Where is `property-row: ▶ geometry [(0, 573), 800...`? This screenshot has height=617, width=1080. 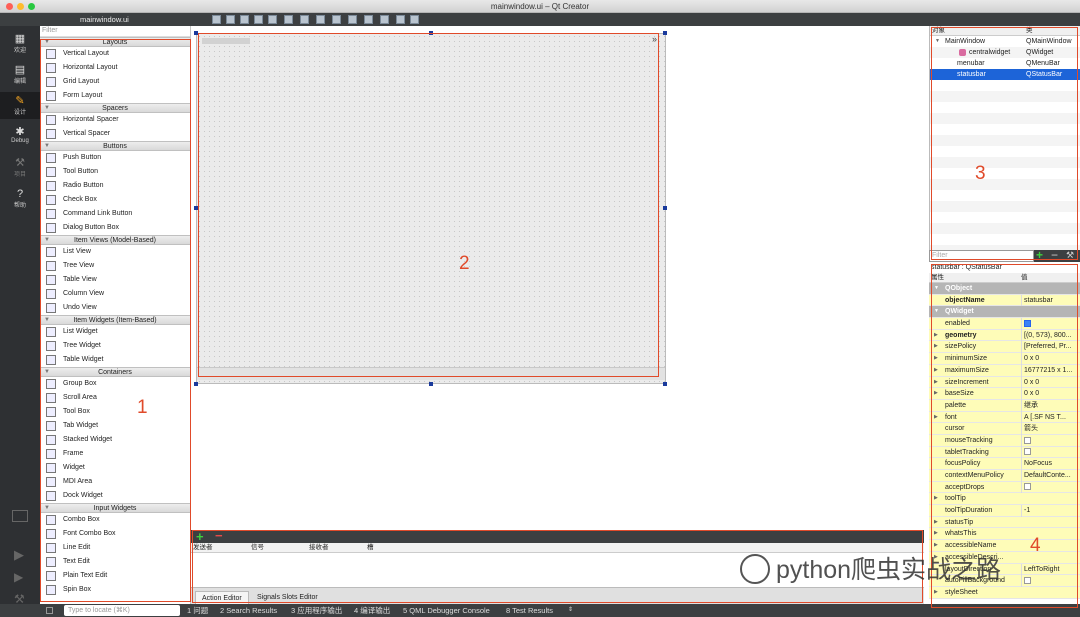
property-row: ▶ geometry [(0, 573), 800... is located at coordinates (1004, 335).